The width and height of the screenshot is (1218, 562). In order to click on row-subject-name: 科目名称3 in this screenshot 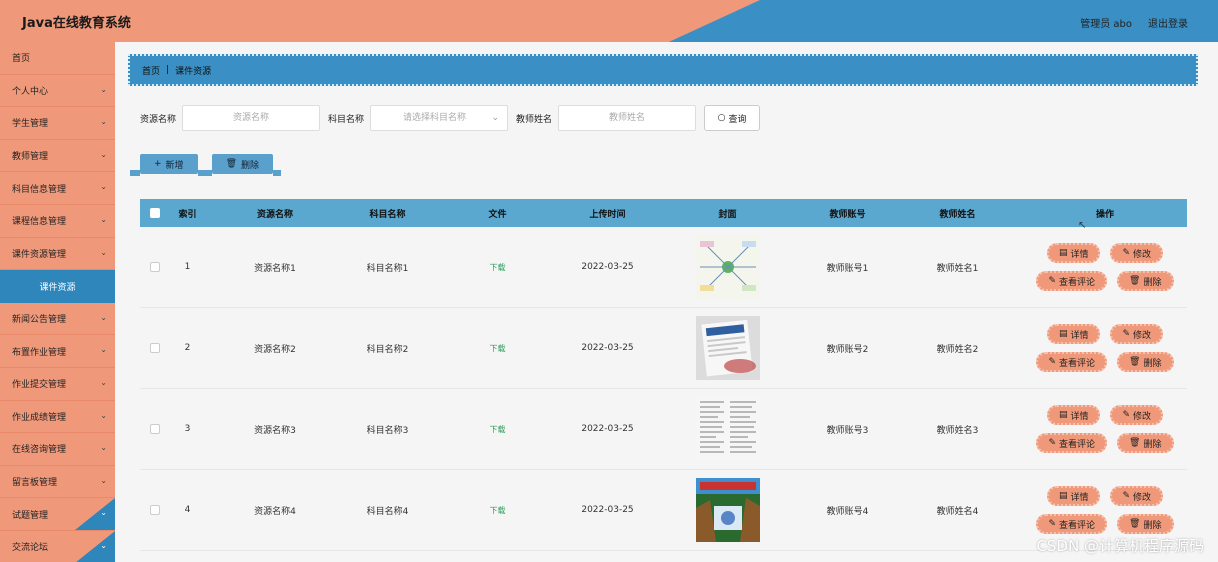, I will do `click(387, 430)`.